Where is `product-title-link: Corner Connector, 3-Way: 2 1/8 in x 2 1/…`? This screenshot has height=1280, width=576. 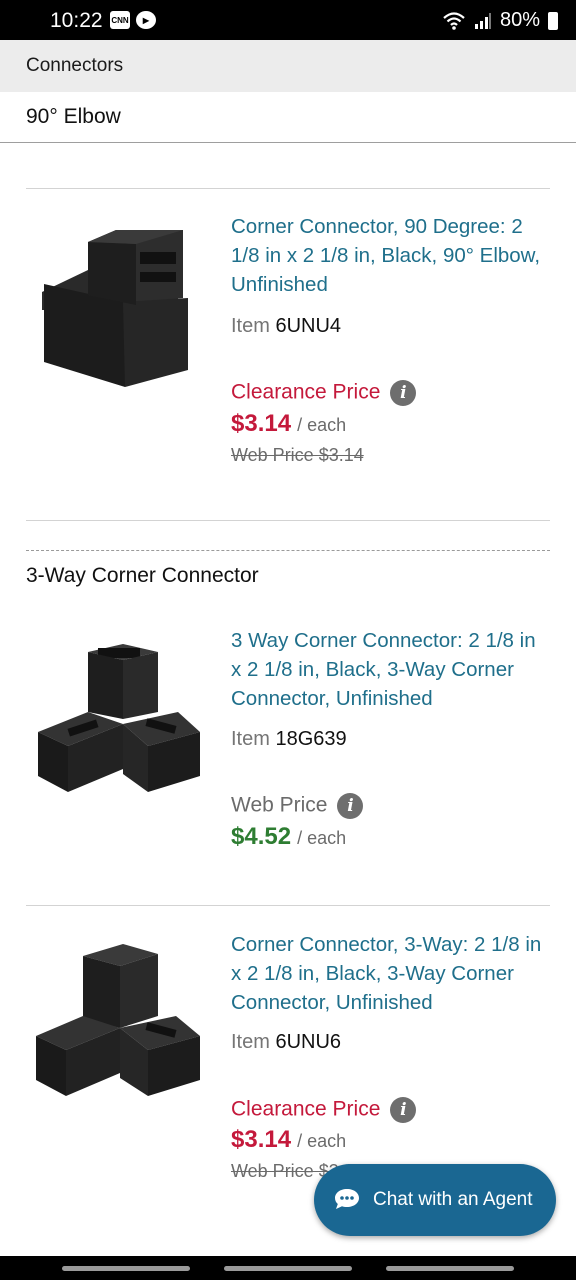 product-title-link: Corner Connector, 3-Way: 2 1/8 in x 2 1/… is located at coordinates (391, 973).